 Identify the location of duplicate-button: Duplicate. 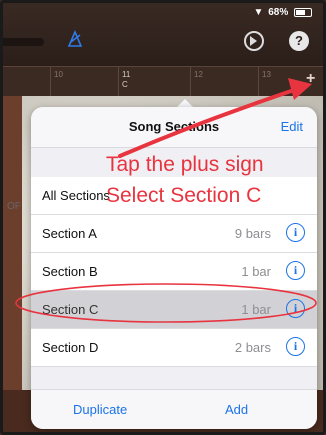
(100, 409).